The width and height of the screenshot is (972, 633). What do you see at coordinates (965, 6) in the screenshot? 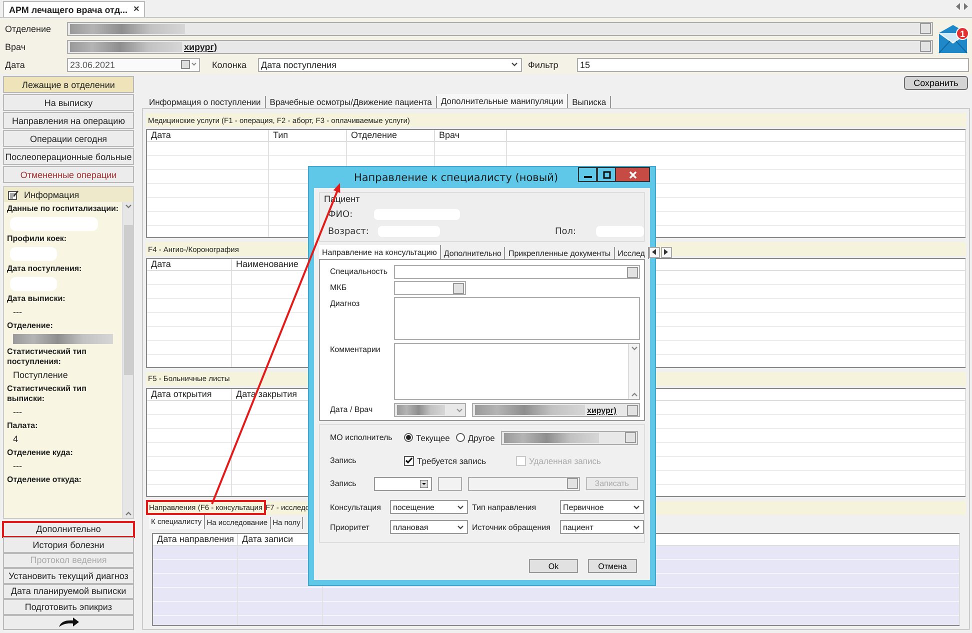
I see `arrow-right-icon` at bounding box center [965, 6].